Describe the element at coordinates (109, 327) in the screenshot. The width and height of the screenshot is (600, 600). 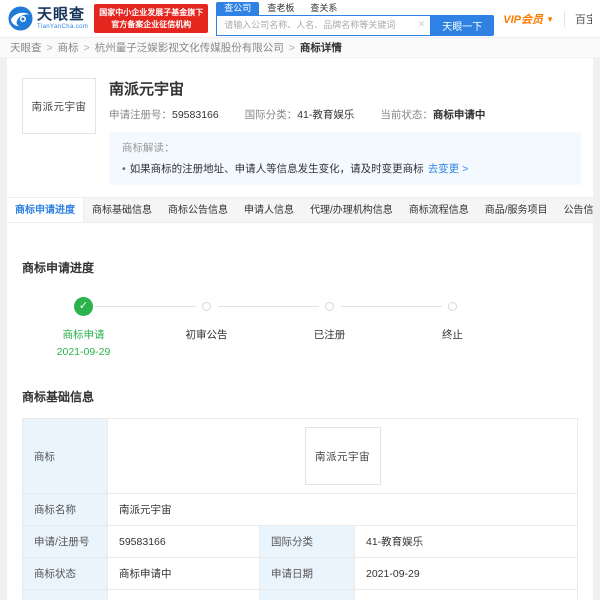
I see `step-applied: ✓ 商标申请 2021-09-29` at that location.